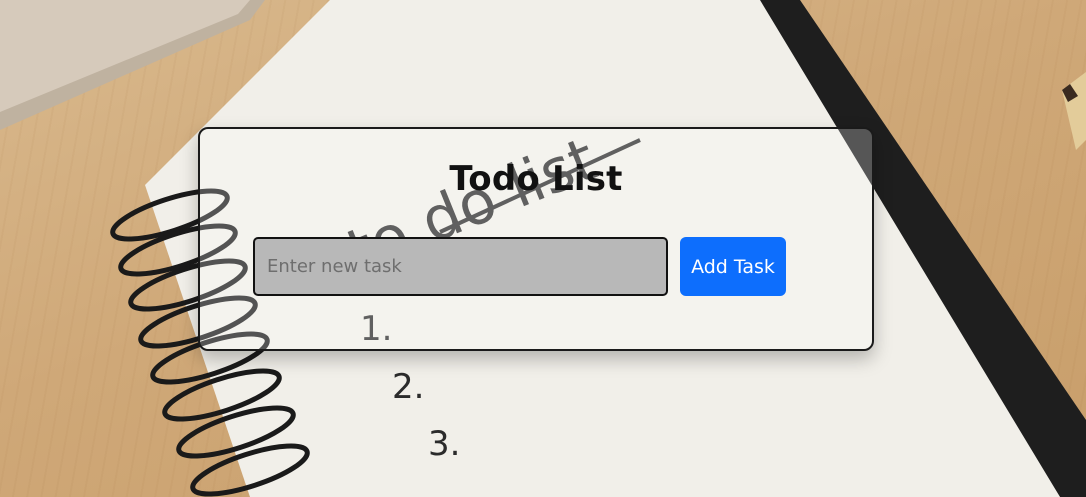 The image size is (1086, 497). I want to click on task-input, so click(460, 266).